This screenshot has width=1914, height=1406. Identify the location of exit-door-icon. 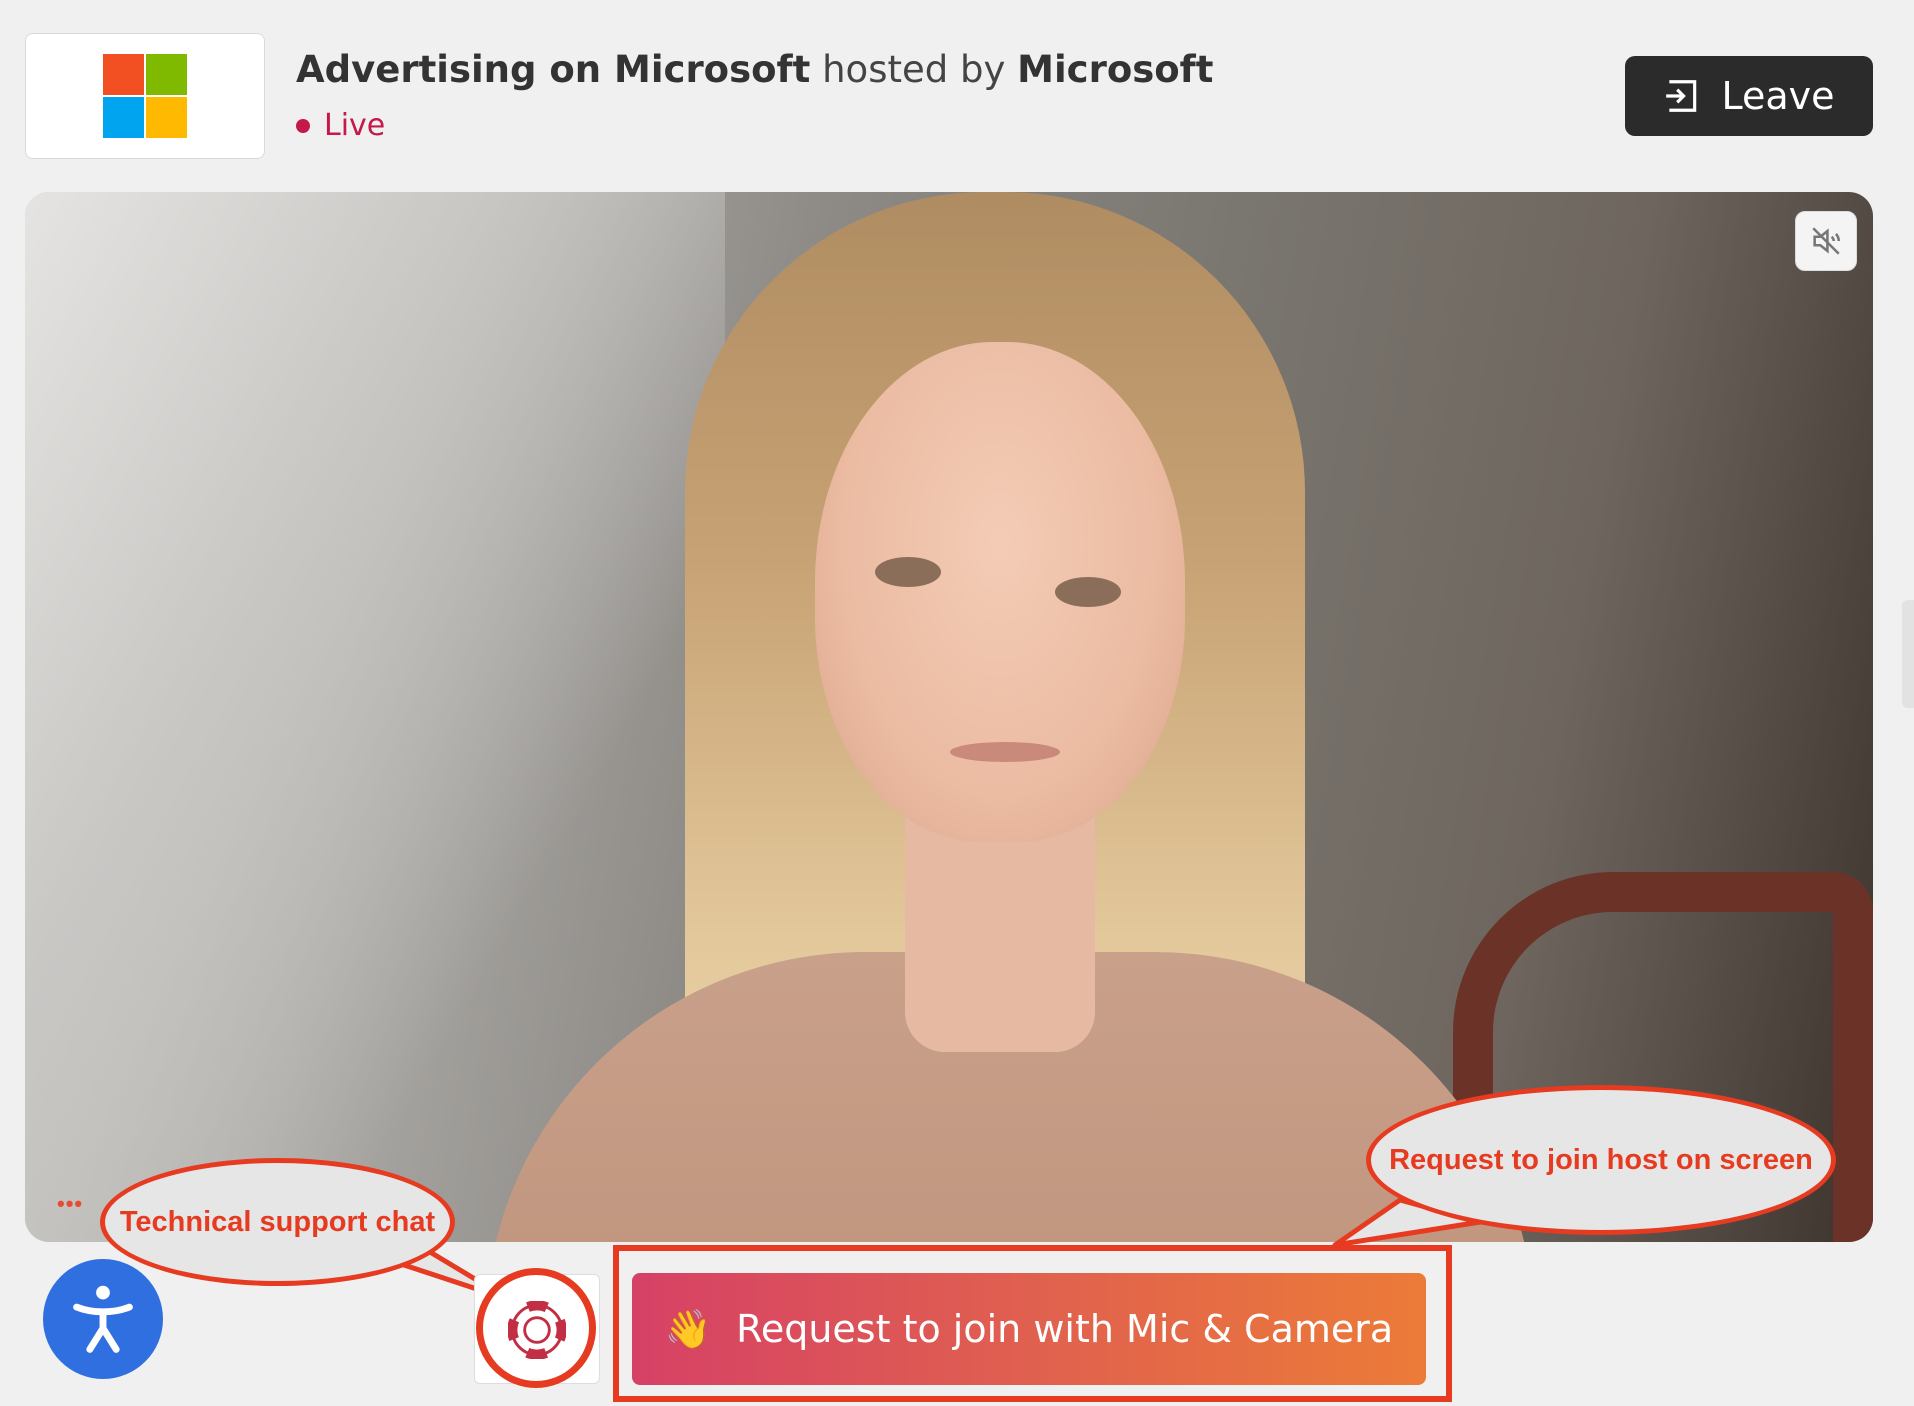
(1681, 96).